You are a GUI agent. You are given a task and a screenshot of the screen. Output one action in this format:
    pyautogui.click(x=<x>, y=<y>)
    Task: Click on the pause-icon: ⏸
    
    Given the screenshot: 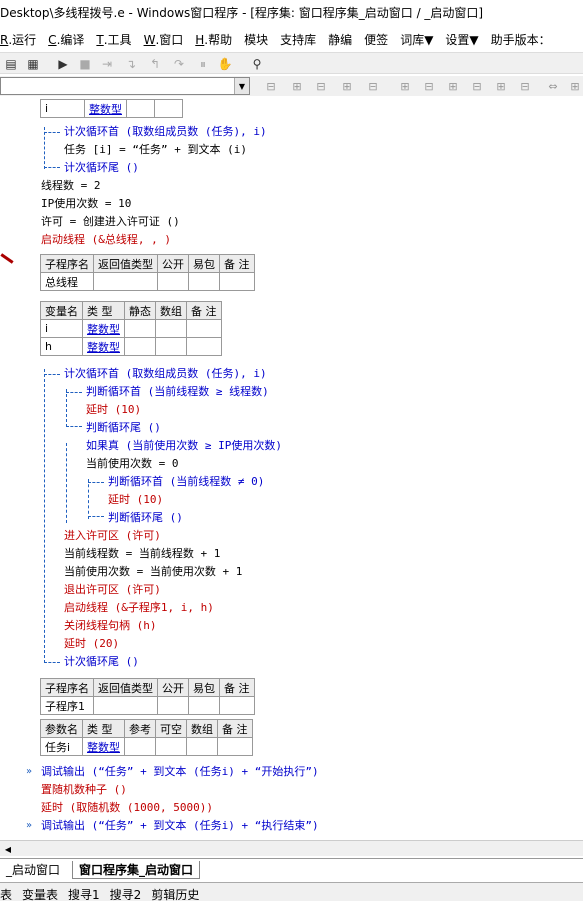 What is the action you would take?
    pyautogui.click(x=203, y=64)
    